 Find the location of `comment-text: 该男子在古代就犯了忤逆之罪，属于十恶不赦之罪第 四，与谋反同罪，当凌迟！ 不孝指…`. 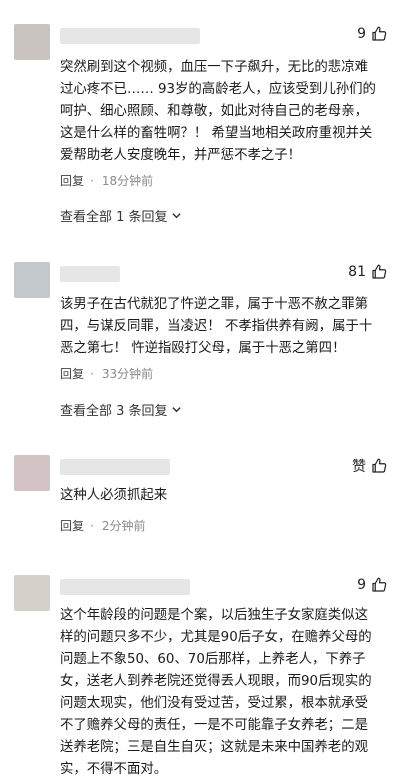

comment-text: 该男子在古代就犯了忤逆之罪，属于十恶不赦之罪第 四，与谋反同罪，当凌迟！ 不孝指… is located at coordinates (216, 326).